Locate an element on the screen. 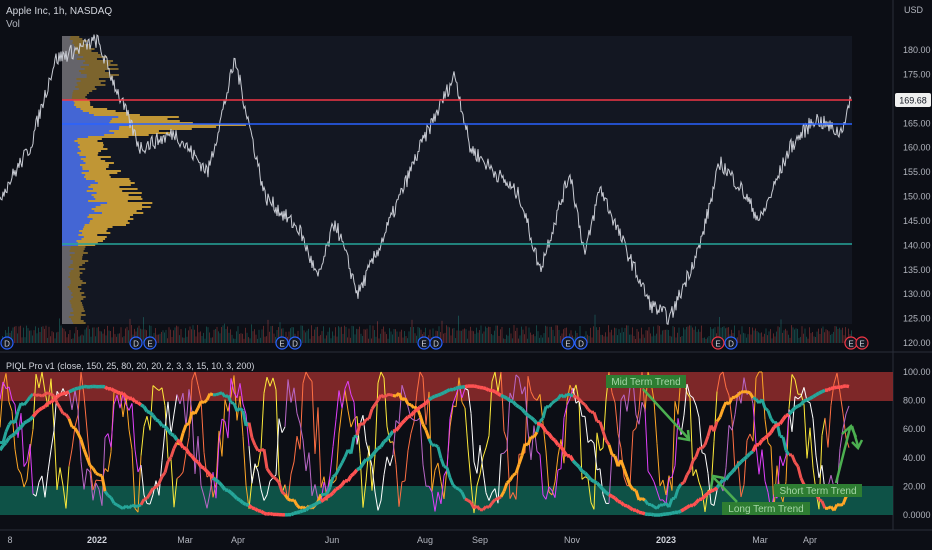 This screenshot has height=550, width=932. time-tick-label: Mar is located at coordinates (760, 540).